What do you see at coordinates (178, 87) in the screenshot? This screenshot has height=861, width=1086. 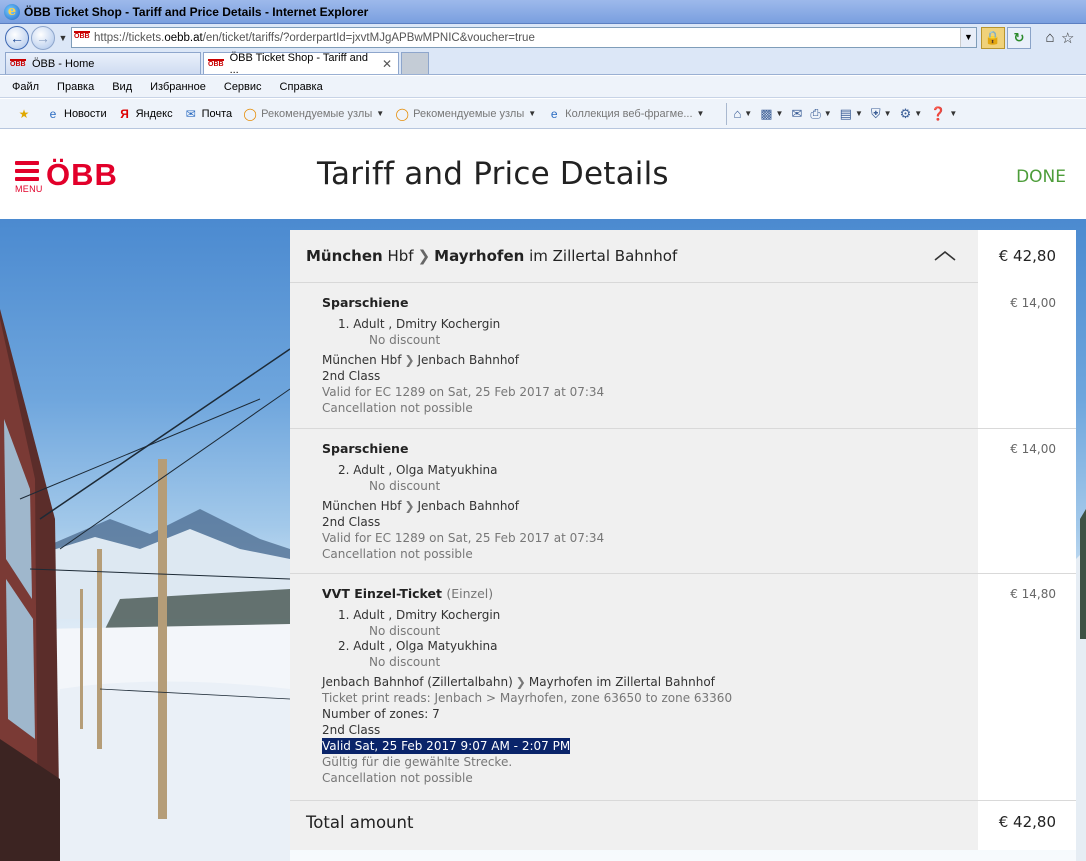 I see `menu-favorites: Избранное` at bounding box center [178, 87].